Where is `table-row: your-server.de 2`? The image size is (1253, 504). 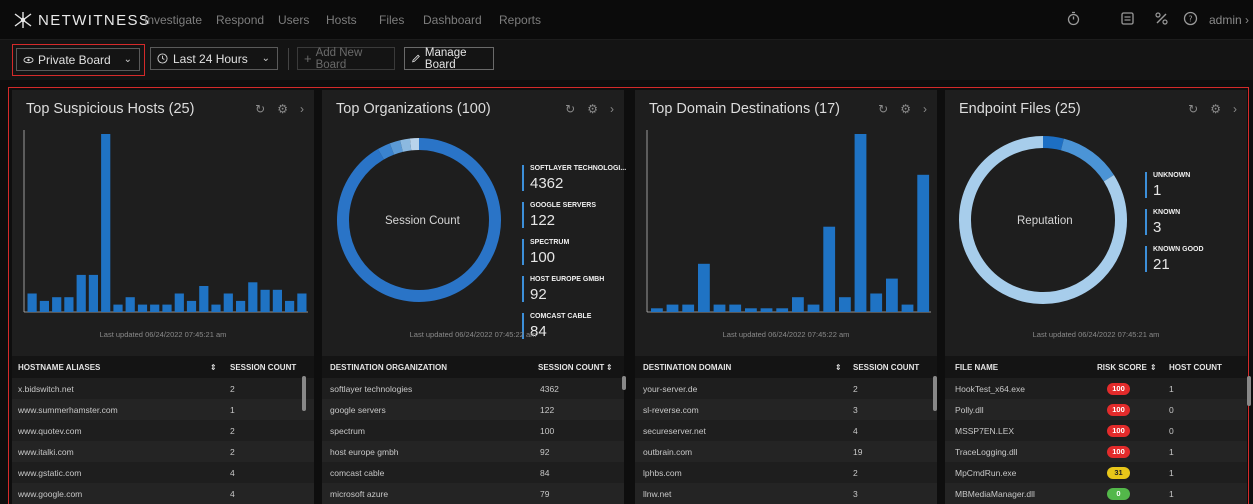 table-row: your-server.de 2 is located at coordinates (786, 388).